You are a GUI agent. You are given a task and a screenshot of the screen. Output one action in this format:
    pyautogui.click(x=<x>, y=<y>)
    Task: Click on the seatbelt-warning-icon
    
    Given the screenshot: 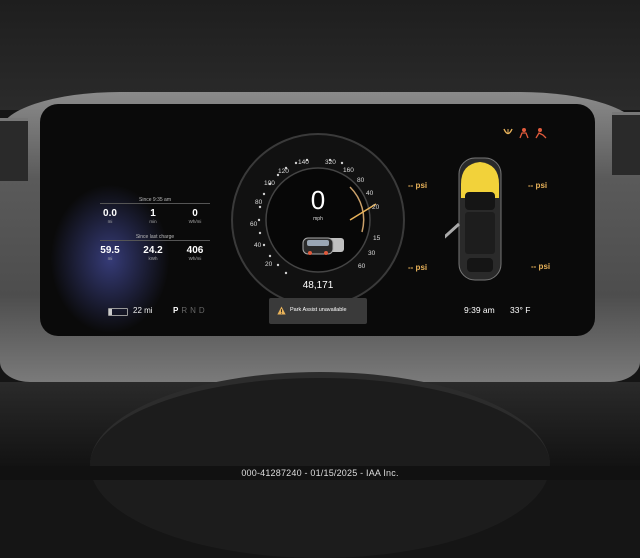 What is the action you would take?
    pyautogui.click(x=524, y=133)
    